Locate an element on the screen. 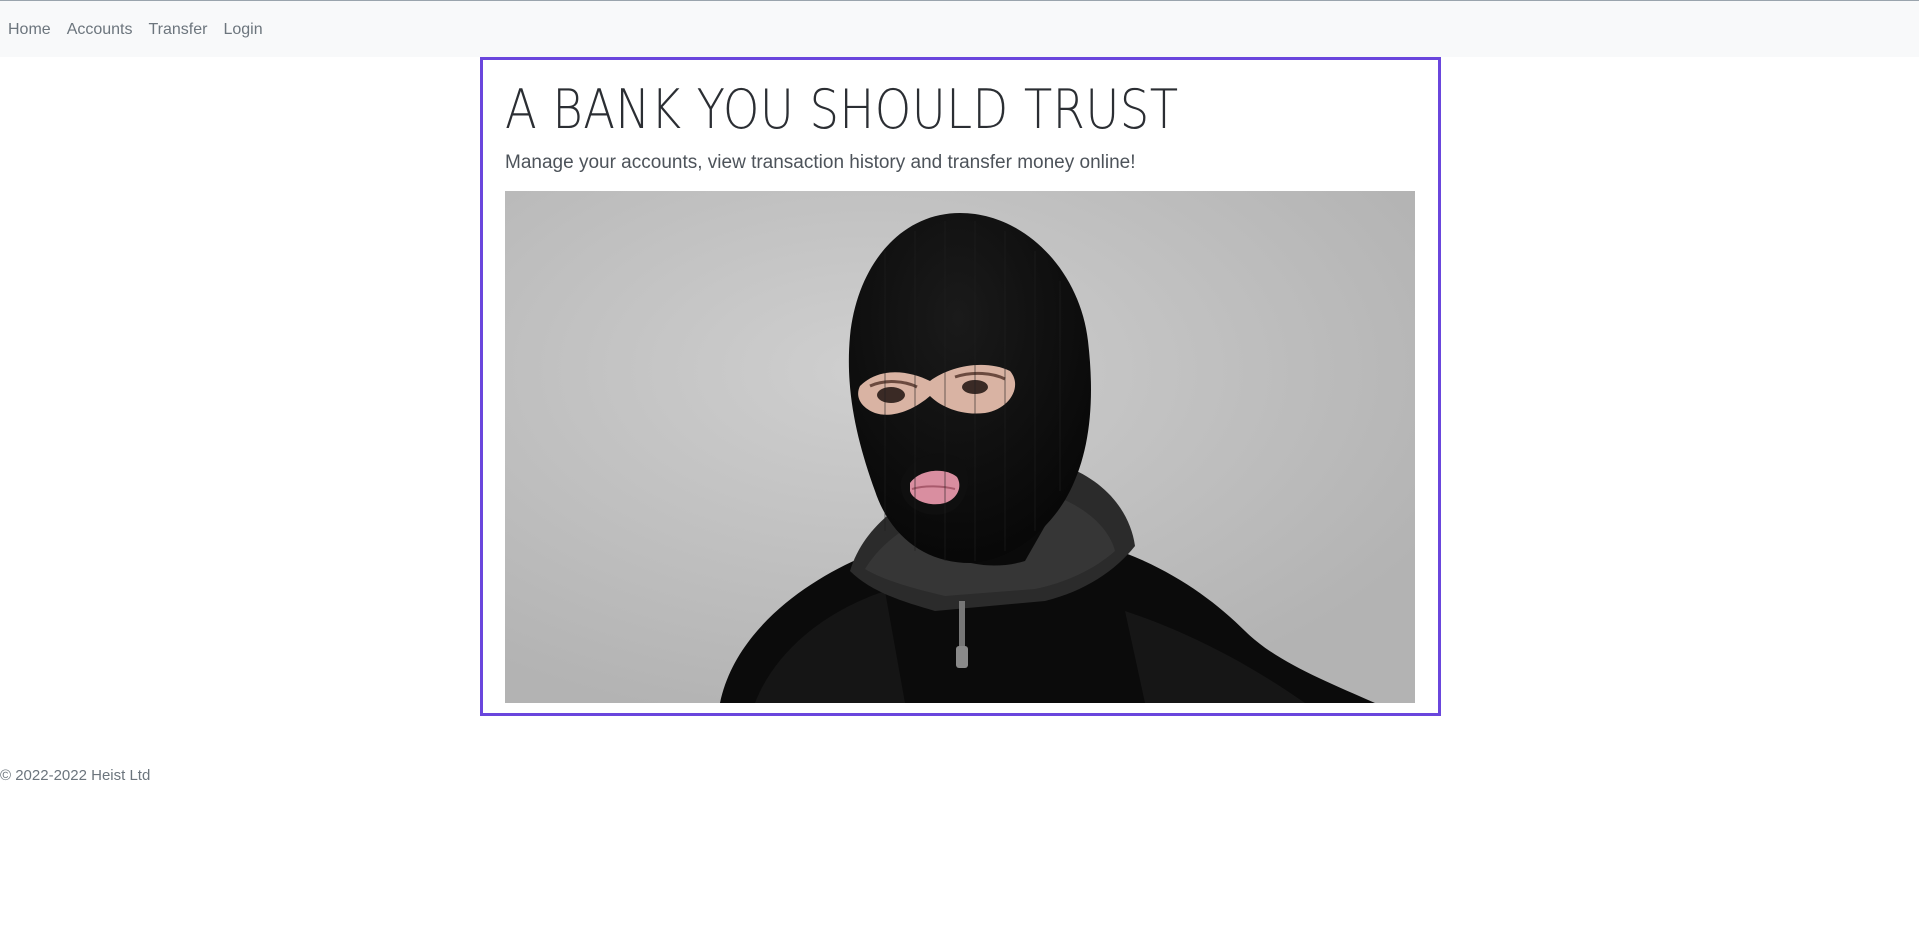  nav-link-transfer: Transfer is located at coordinates (178, 30).